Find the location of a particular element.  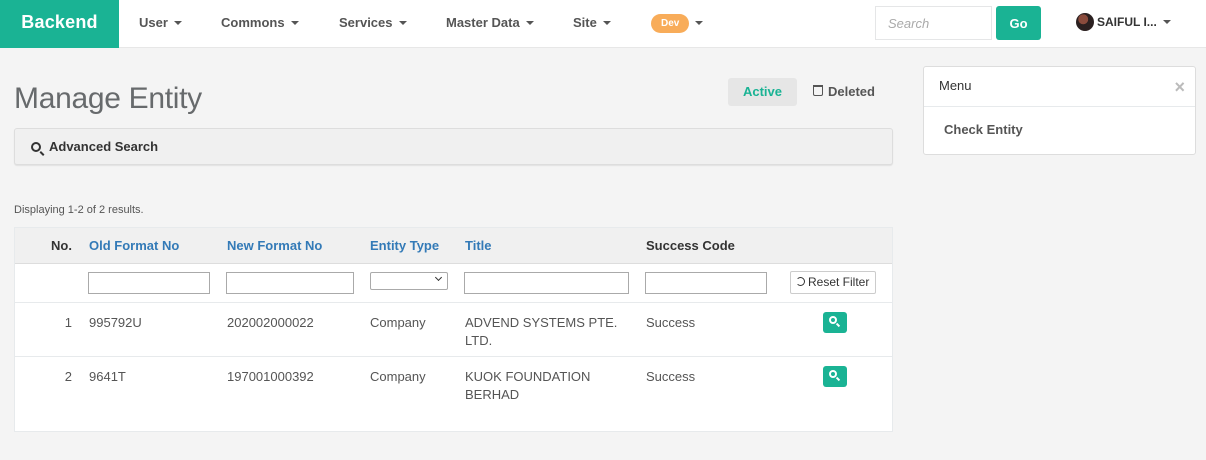

close-icon: × is located at coordinates (1179, 87).